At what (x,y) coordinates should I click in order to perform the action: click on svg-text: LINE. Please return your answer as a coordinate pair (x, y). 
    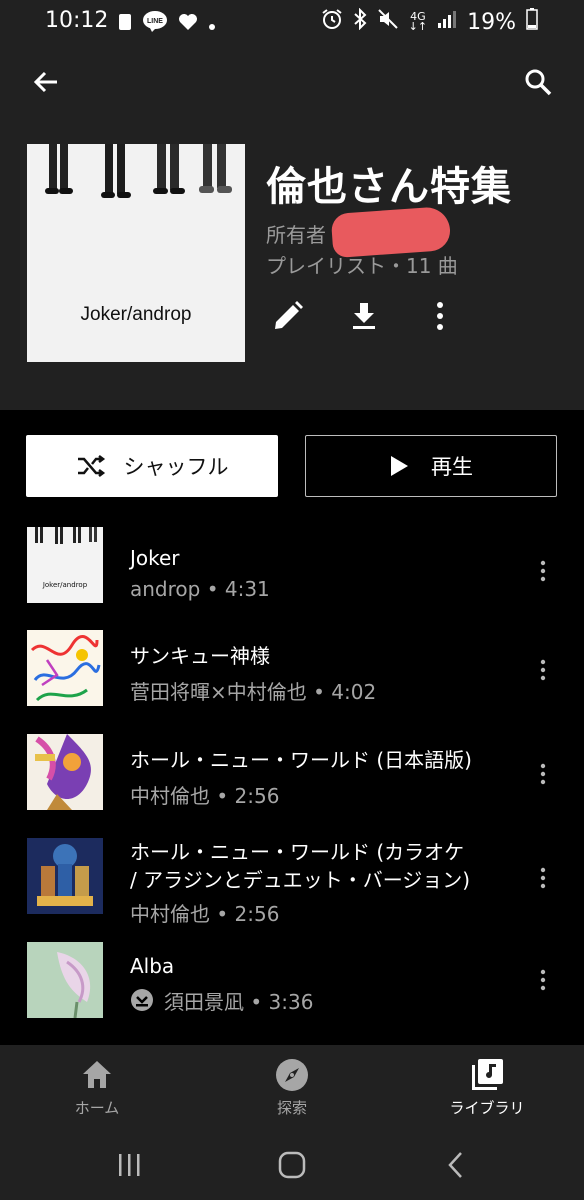
    Looking at the image, I should click on (155, 21).